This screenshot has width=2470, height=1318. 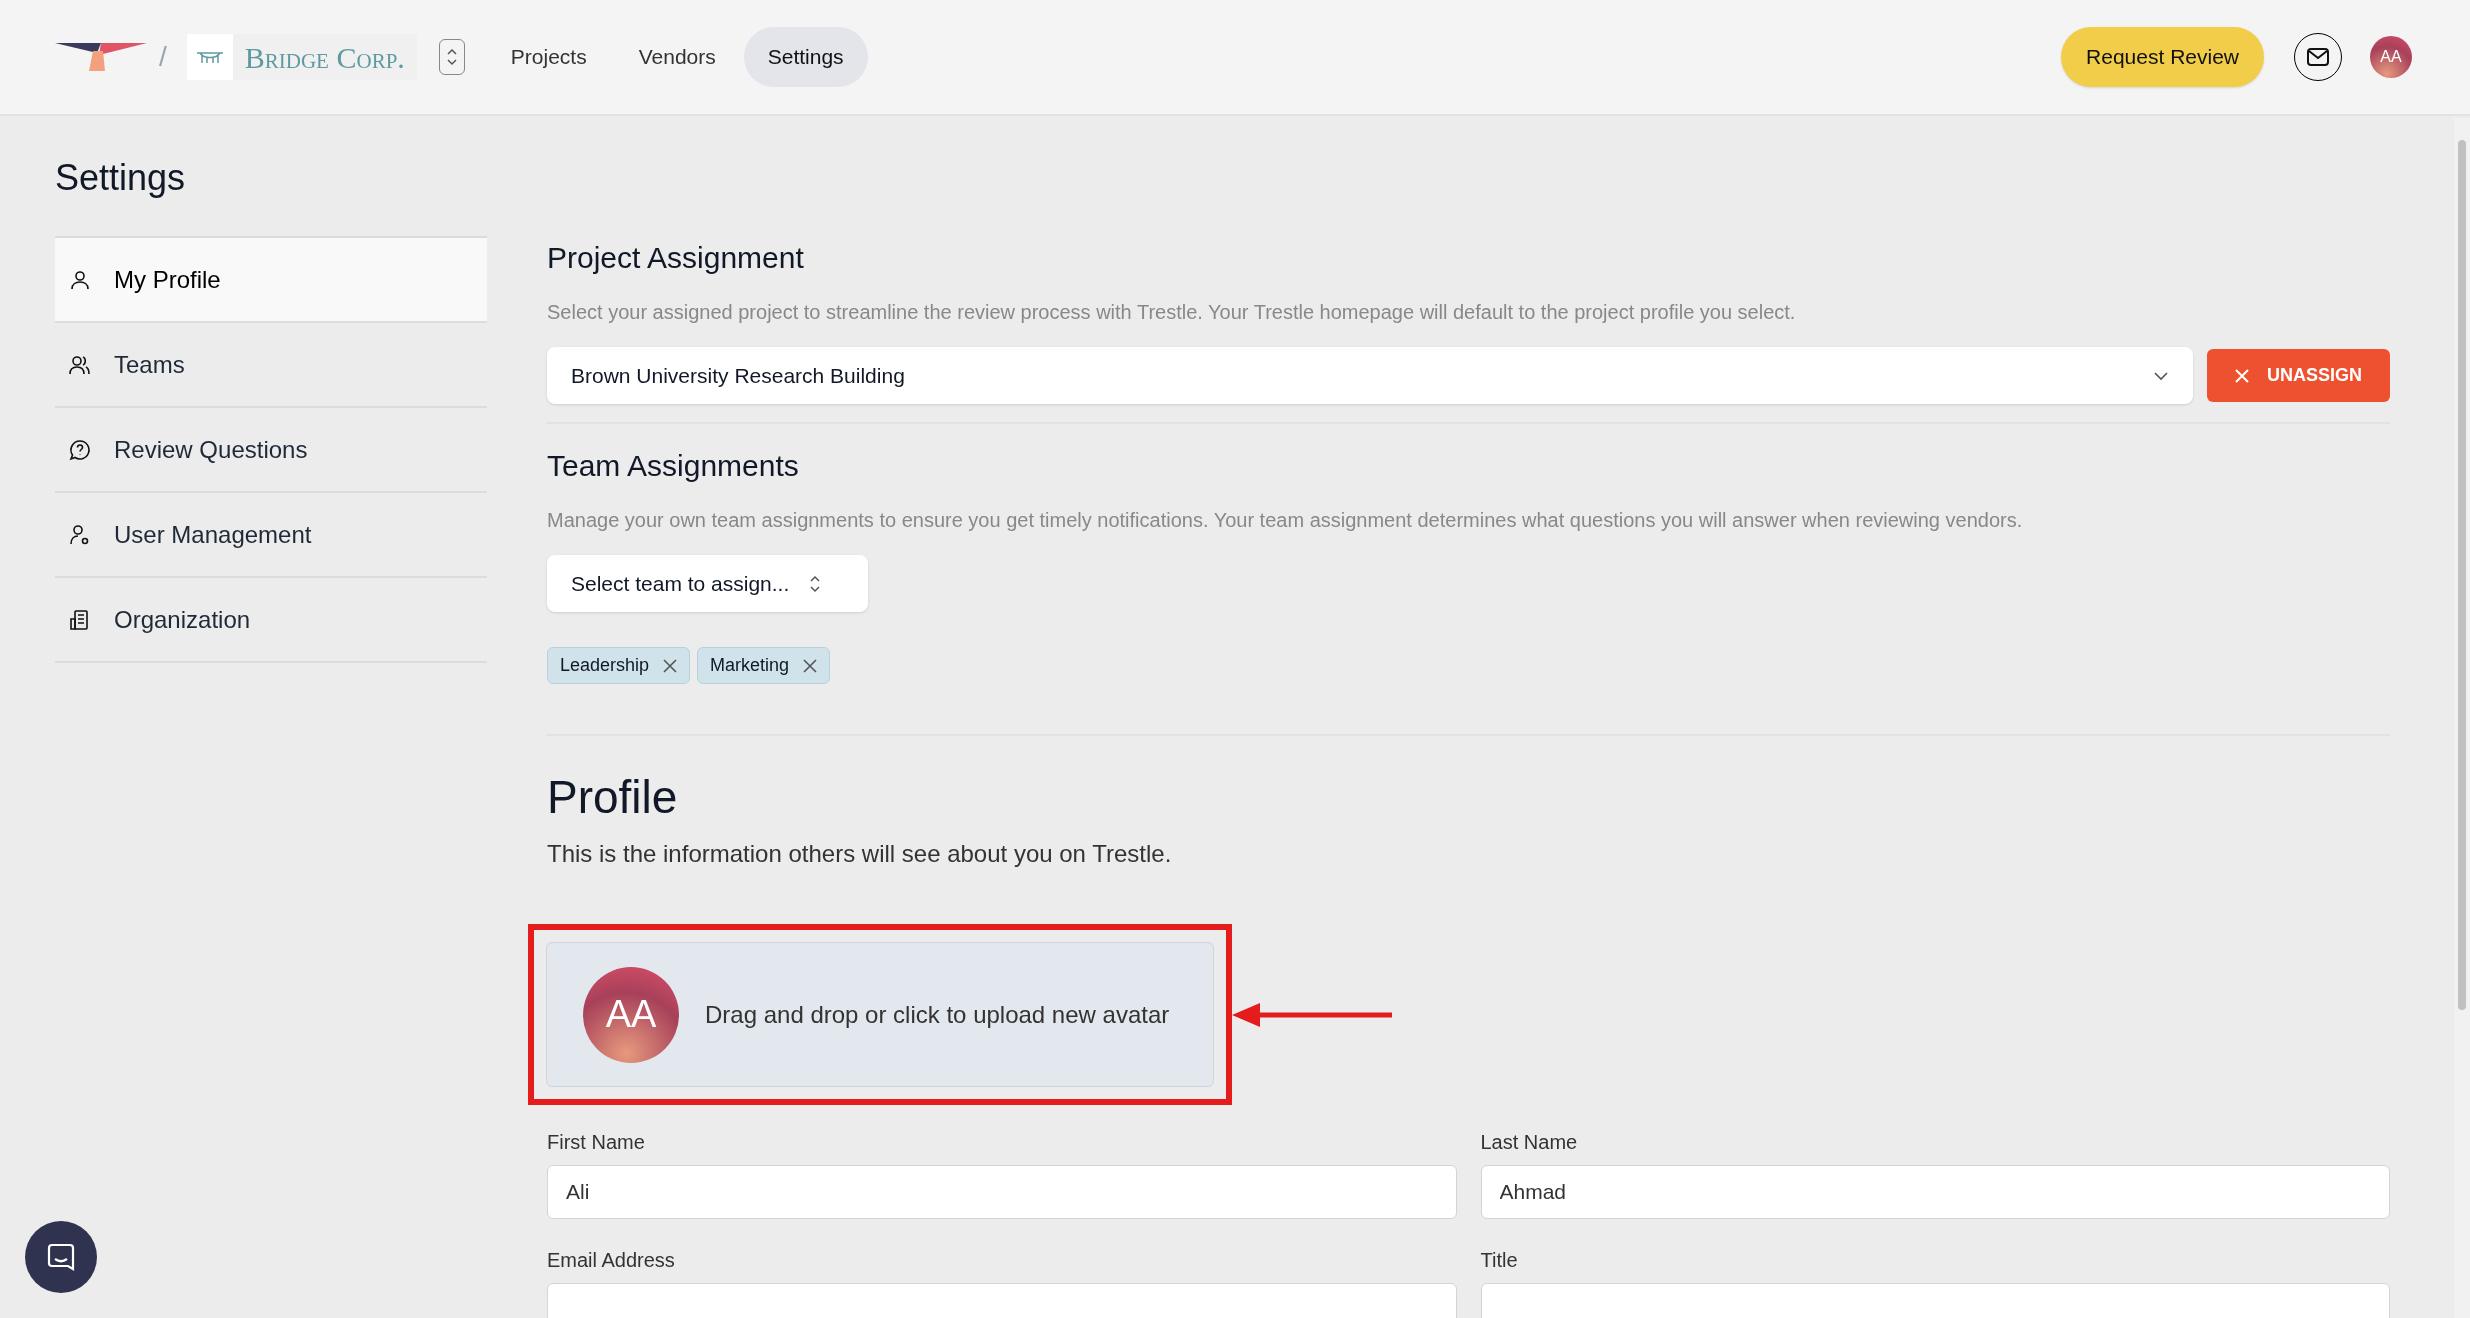 What do you see at coordinates (1370, 375) in the screenshot?
I see `project-select: Brown University Research Building` at bounding box center [1370, 375].